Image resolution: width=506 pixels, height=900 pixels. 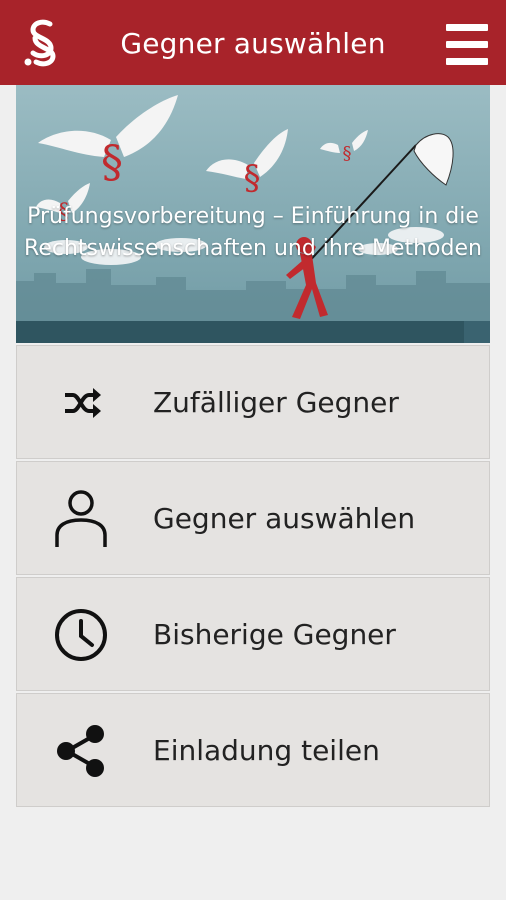 What do you see at coordinates (276, 402) in the screenshot?
I see `menu-item-label: Zufälliger Gegner` at bounding box center [276, 402].